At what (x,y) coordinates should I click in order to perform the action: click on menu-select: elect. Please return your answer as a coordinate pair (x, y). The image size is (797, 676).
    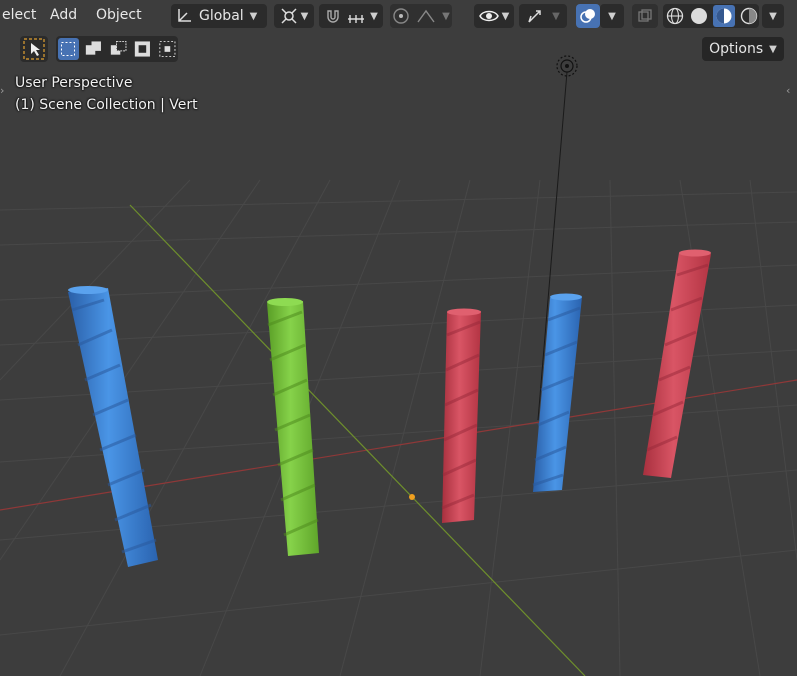
    Looking at the image, I should click on (19, 15).